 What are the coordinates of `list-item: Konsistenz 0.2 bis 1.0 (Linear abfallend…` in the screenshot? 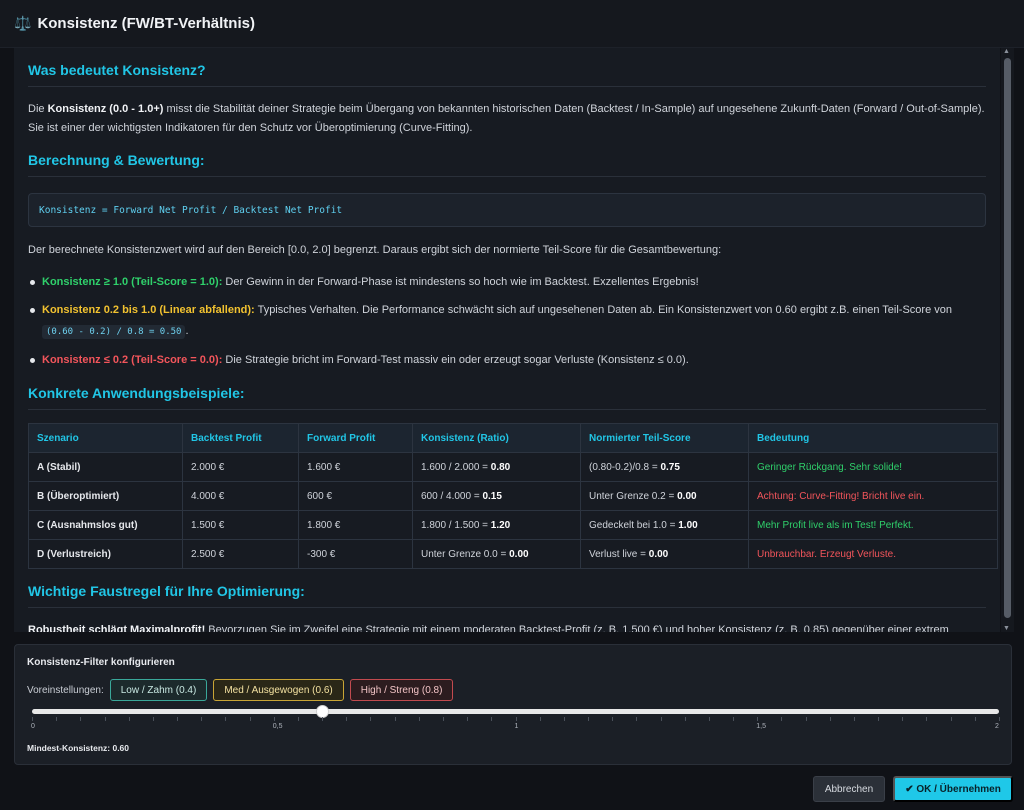 It's located at (507, 321).